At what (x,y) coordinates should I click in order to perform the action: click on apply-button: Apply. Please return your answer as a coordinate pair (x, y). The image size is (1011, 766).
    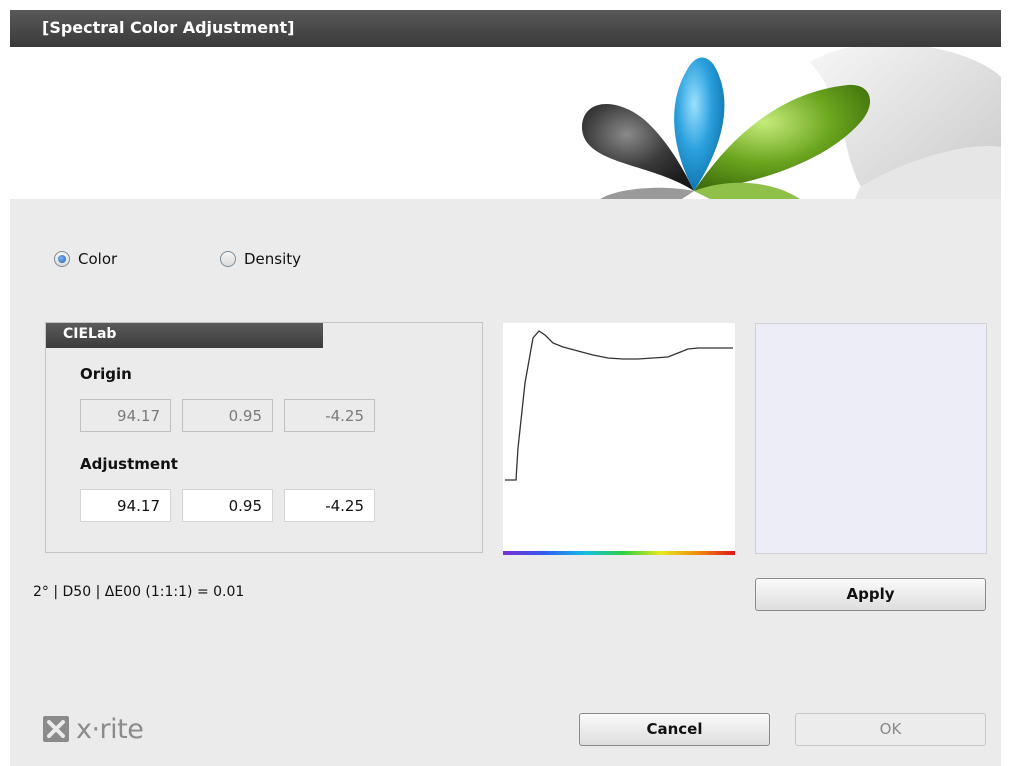
    Looking at the image, I should click on (870, 594).